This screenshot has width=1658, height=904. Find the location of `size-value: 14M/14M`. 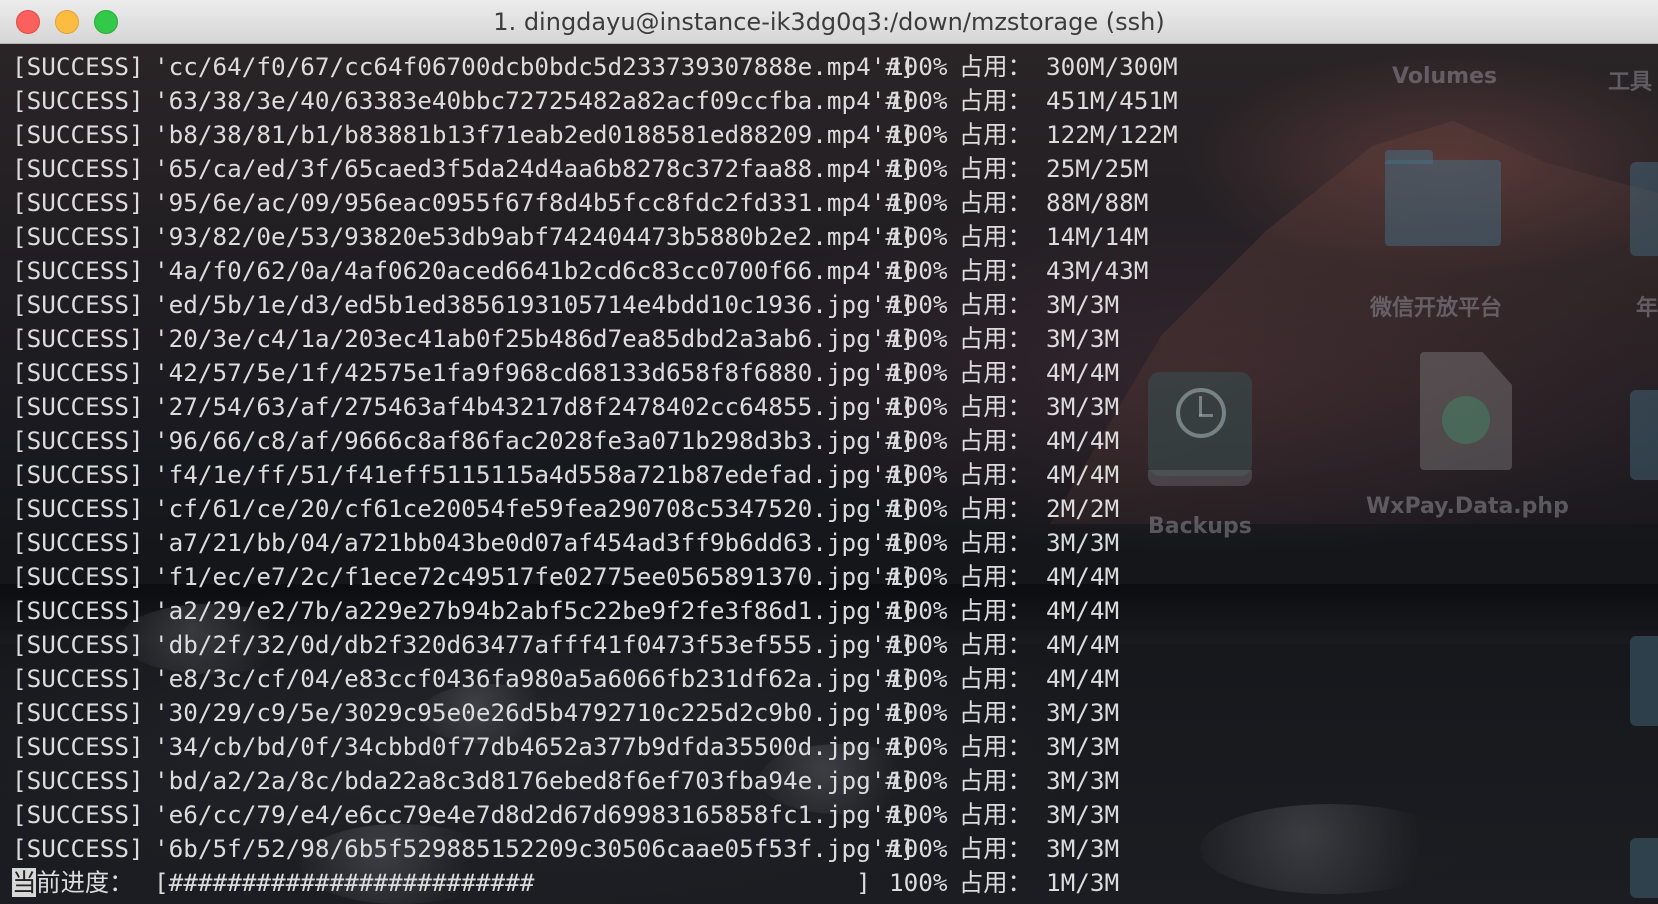

size-value: 14M/14M is located at coordinates (1097, 236).